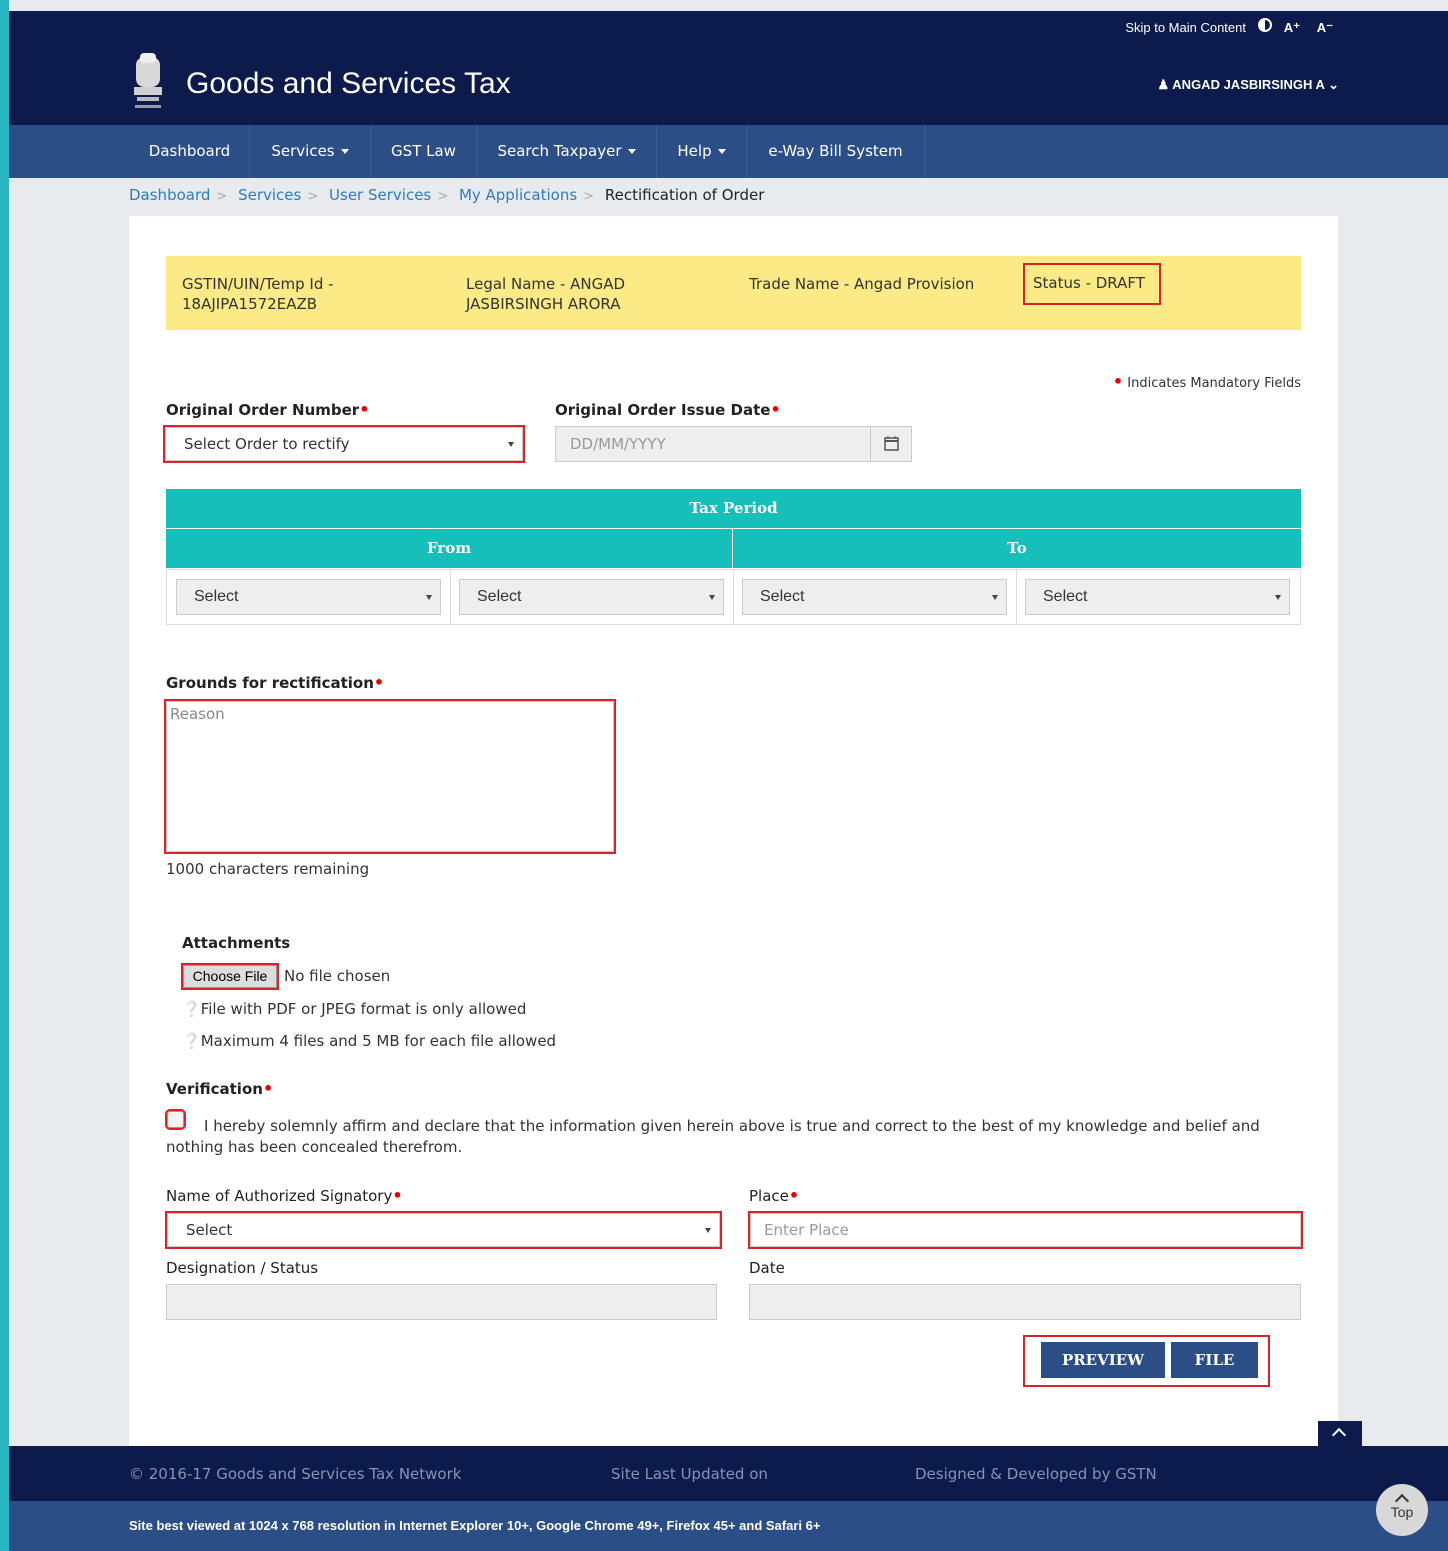  Describe the element at coordinates (348, 84) in the screenshot. I see `site-title: Goods and Services Tax` at that location.